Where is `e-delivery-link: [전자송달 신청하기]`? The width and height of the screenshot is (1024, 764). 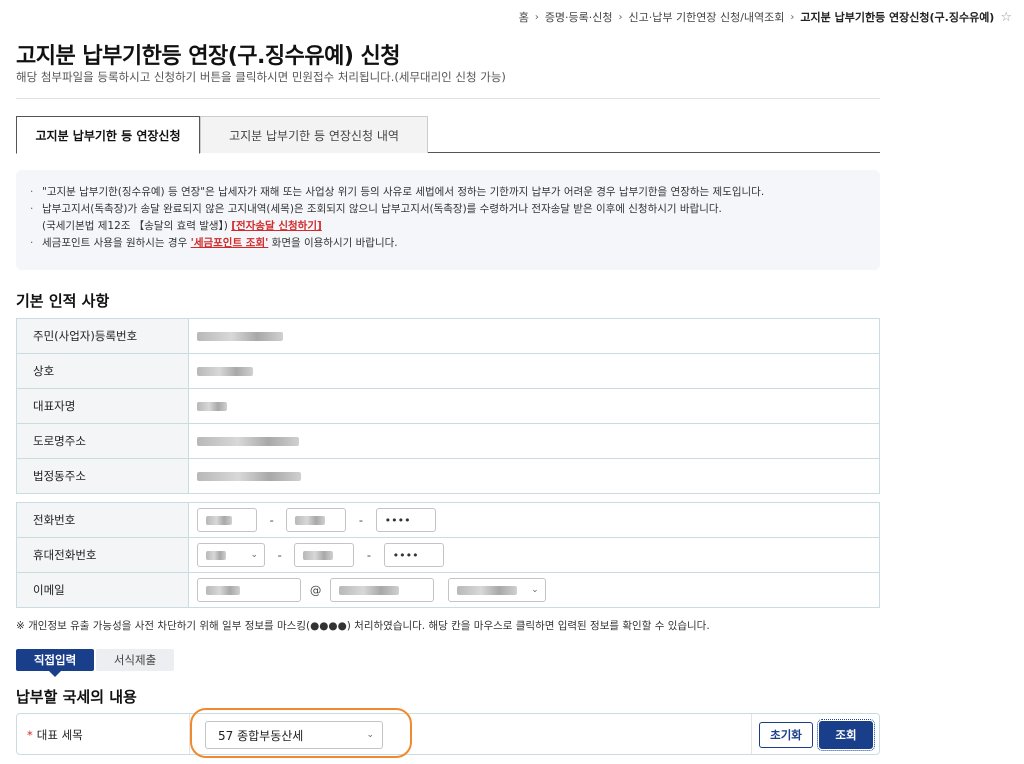
e-delivery-link: [전자송달 신청하기] is located at coordinates (276, 226).